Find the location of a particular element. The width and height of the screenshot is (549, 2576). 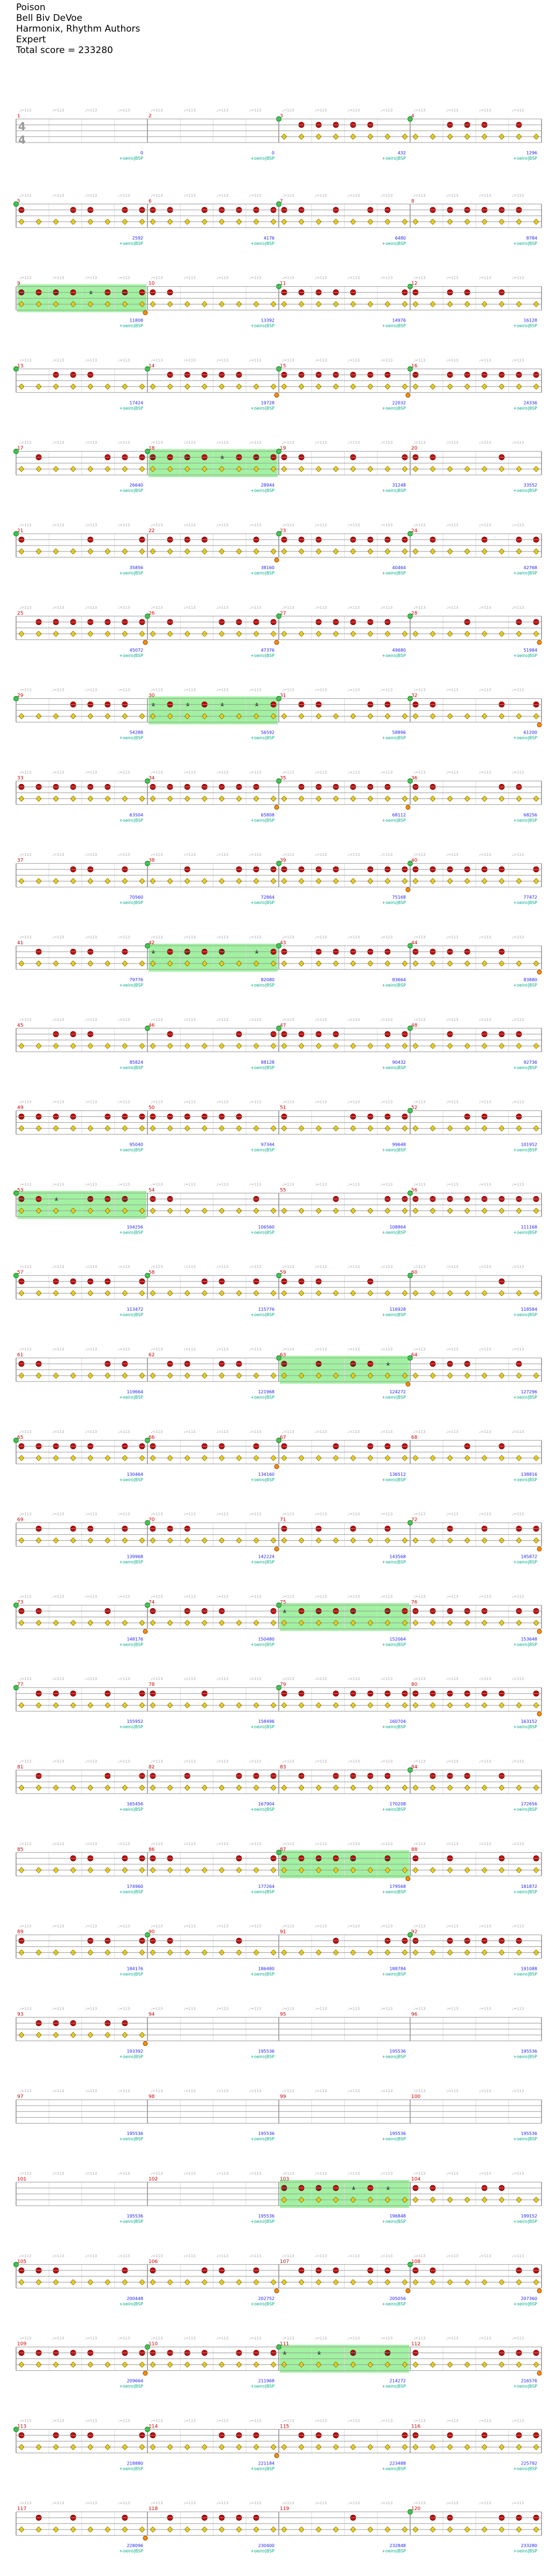

measure-score: 68256 is located at coordinates (530, 815).